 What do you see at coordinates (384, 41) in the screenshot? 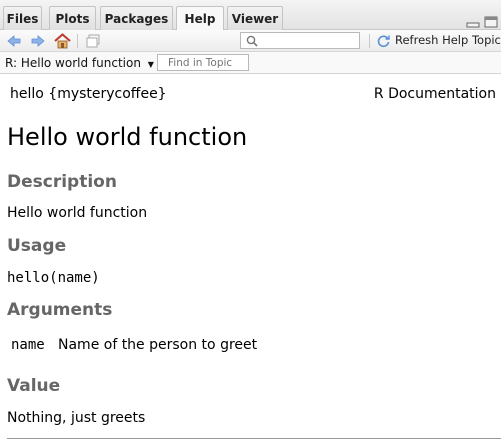
I see `refresh-icon` at bounding box center [384, 41].